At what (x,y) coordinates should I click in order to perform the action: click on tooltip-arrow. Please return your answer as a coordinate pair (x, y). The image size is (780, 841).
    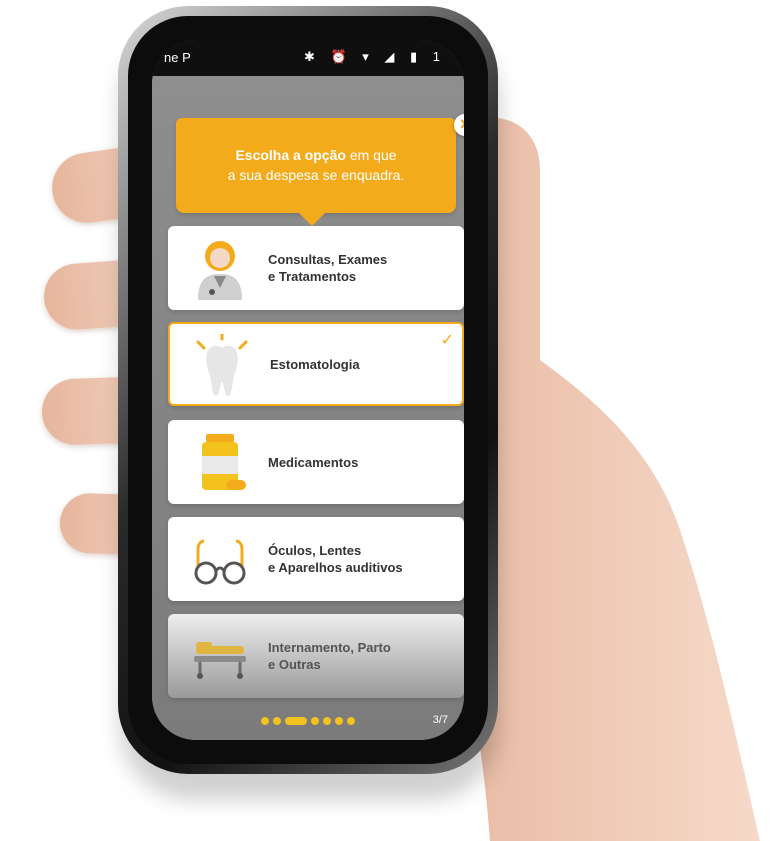
    Looking at the image, I should click on (312, 219).